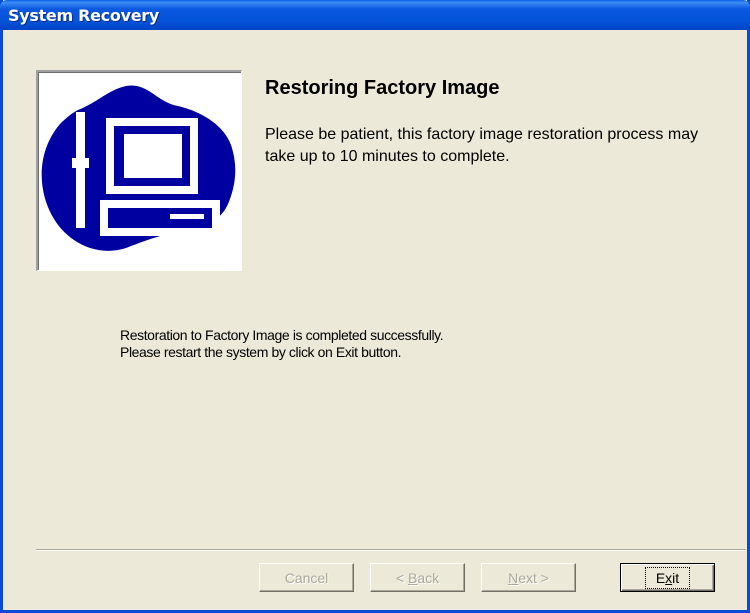 The height and width of the screenshot is (613, 750). What do you see at coordinates (83, 15) in the screenshot?
I see `window-title: System Recovery` at bounding box center [83, 15].